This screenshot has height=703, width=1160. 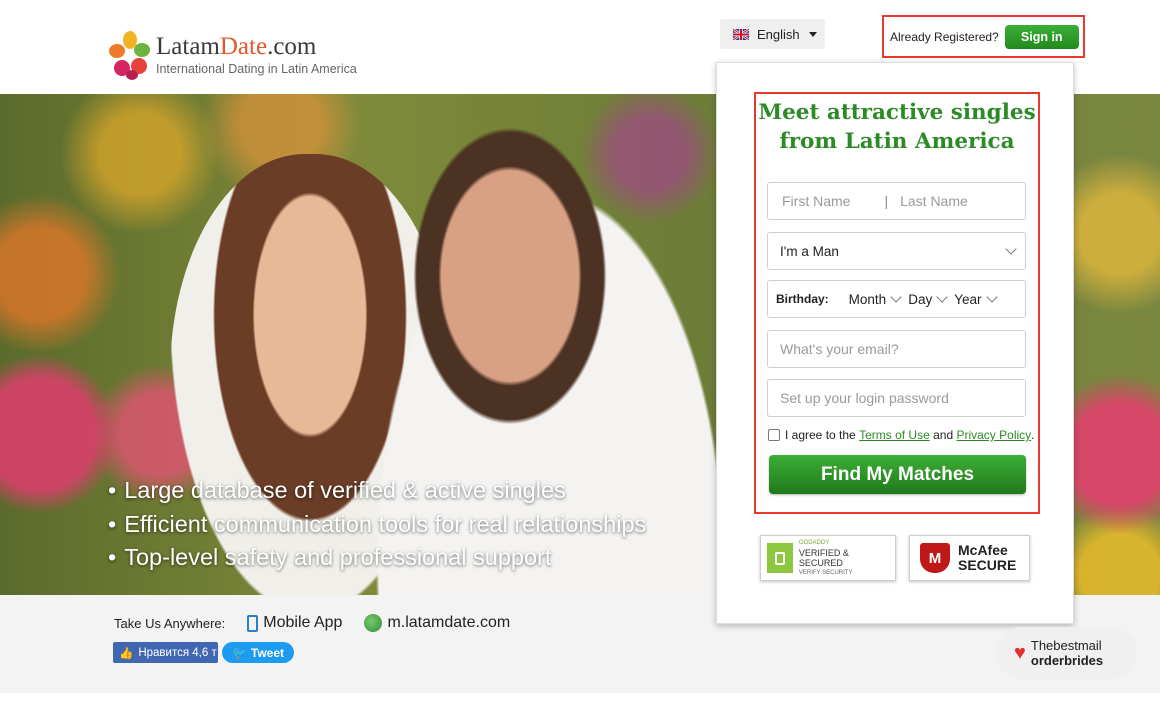 I want to click on watermark-line2: orderbrides, so click(x=1067, y=660).